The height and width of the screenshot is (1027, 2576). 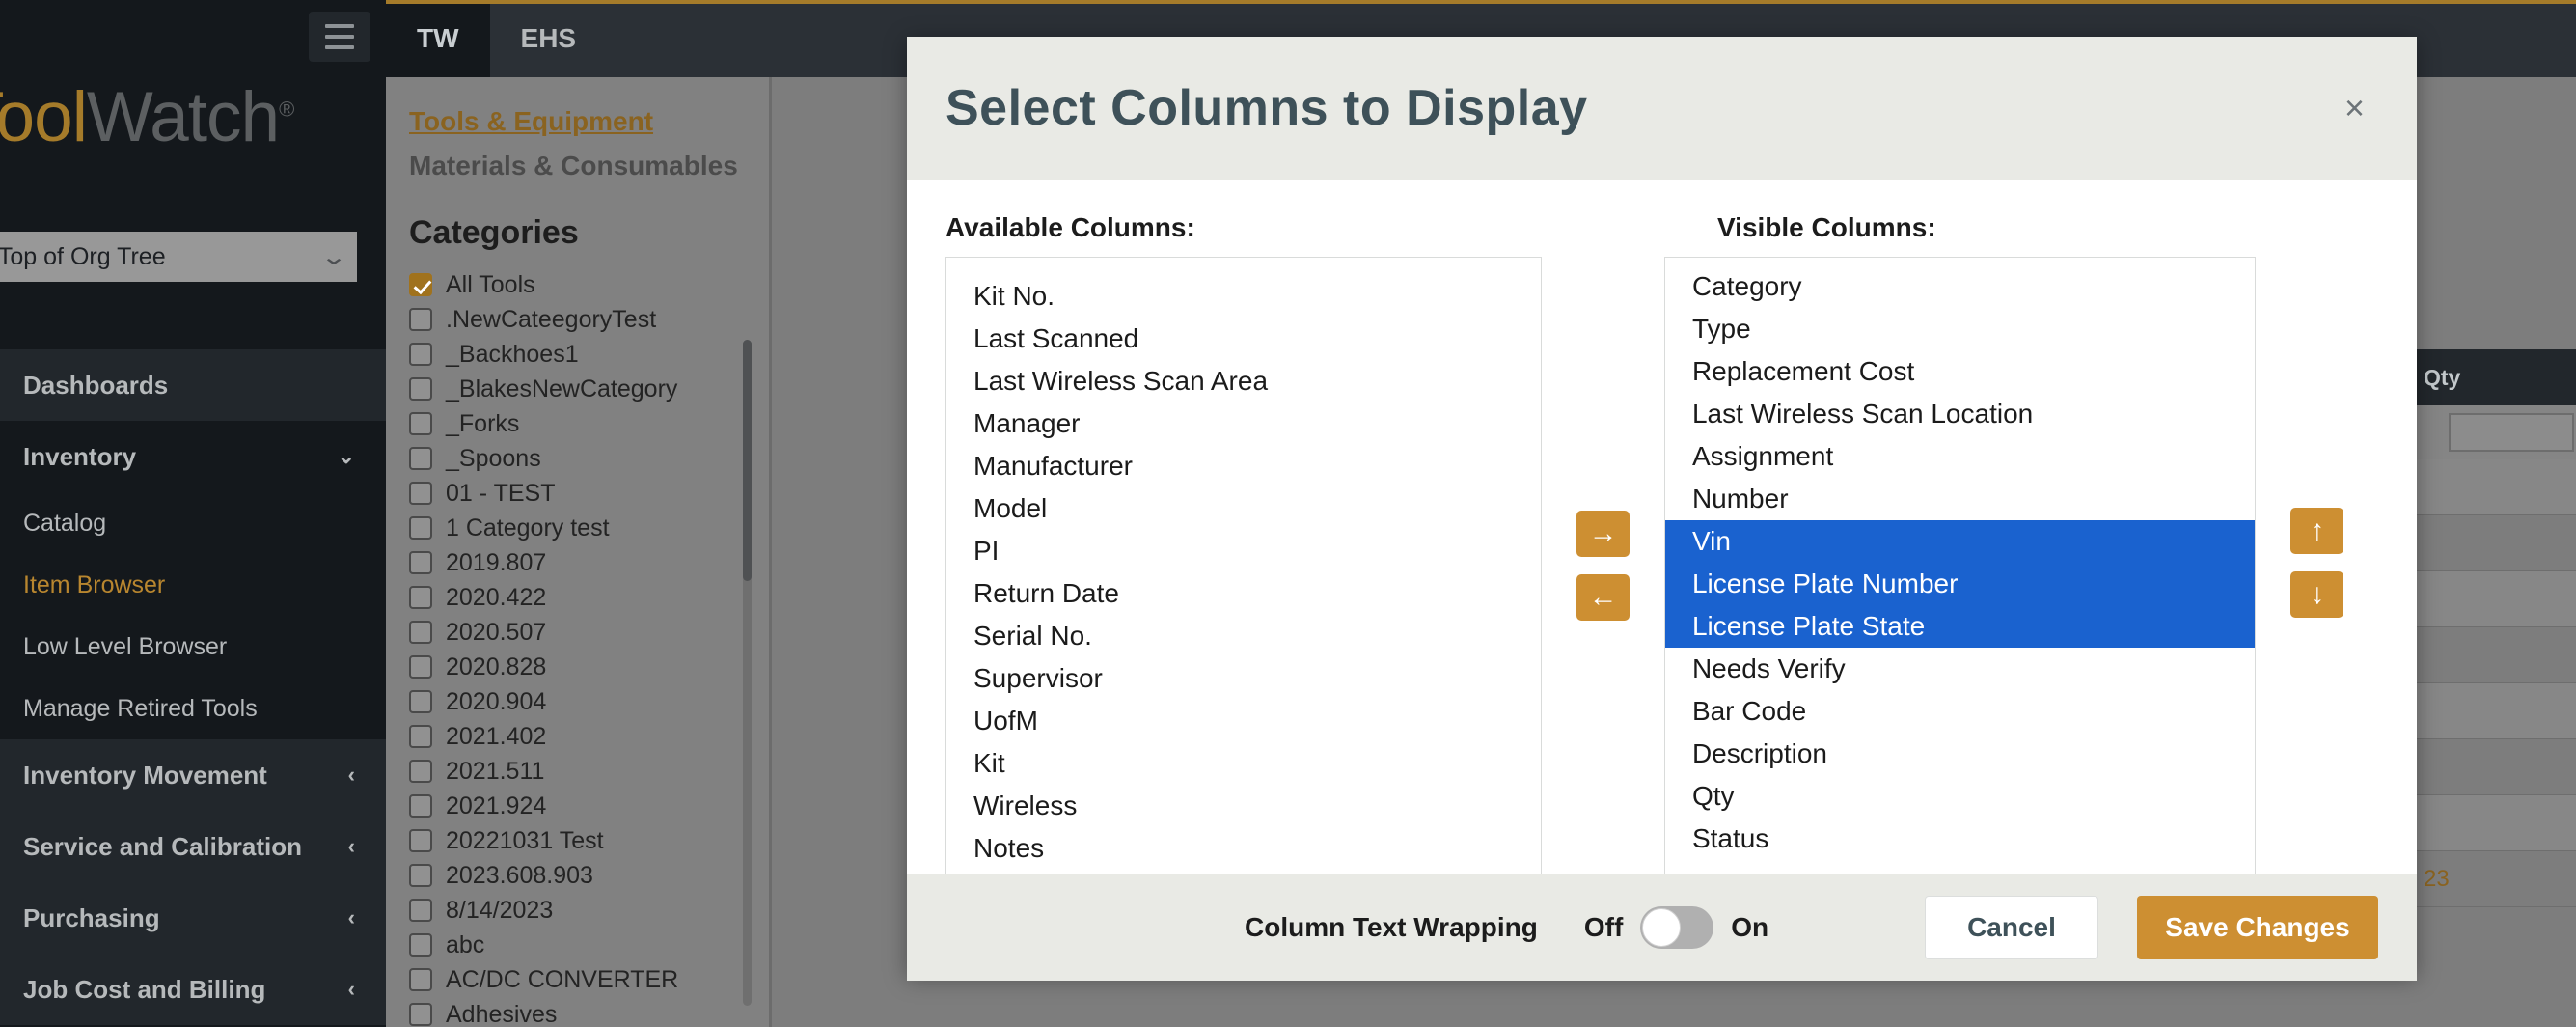 What do you see at coordinates (1603, 534) in the screenshot?
I see `move-right-button: →` at bounding box center [1603, 534].